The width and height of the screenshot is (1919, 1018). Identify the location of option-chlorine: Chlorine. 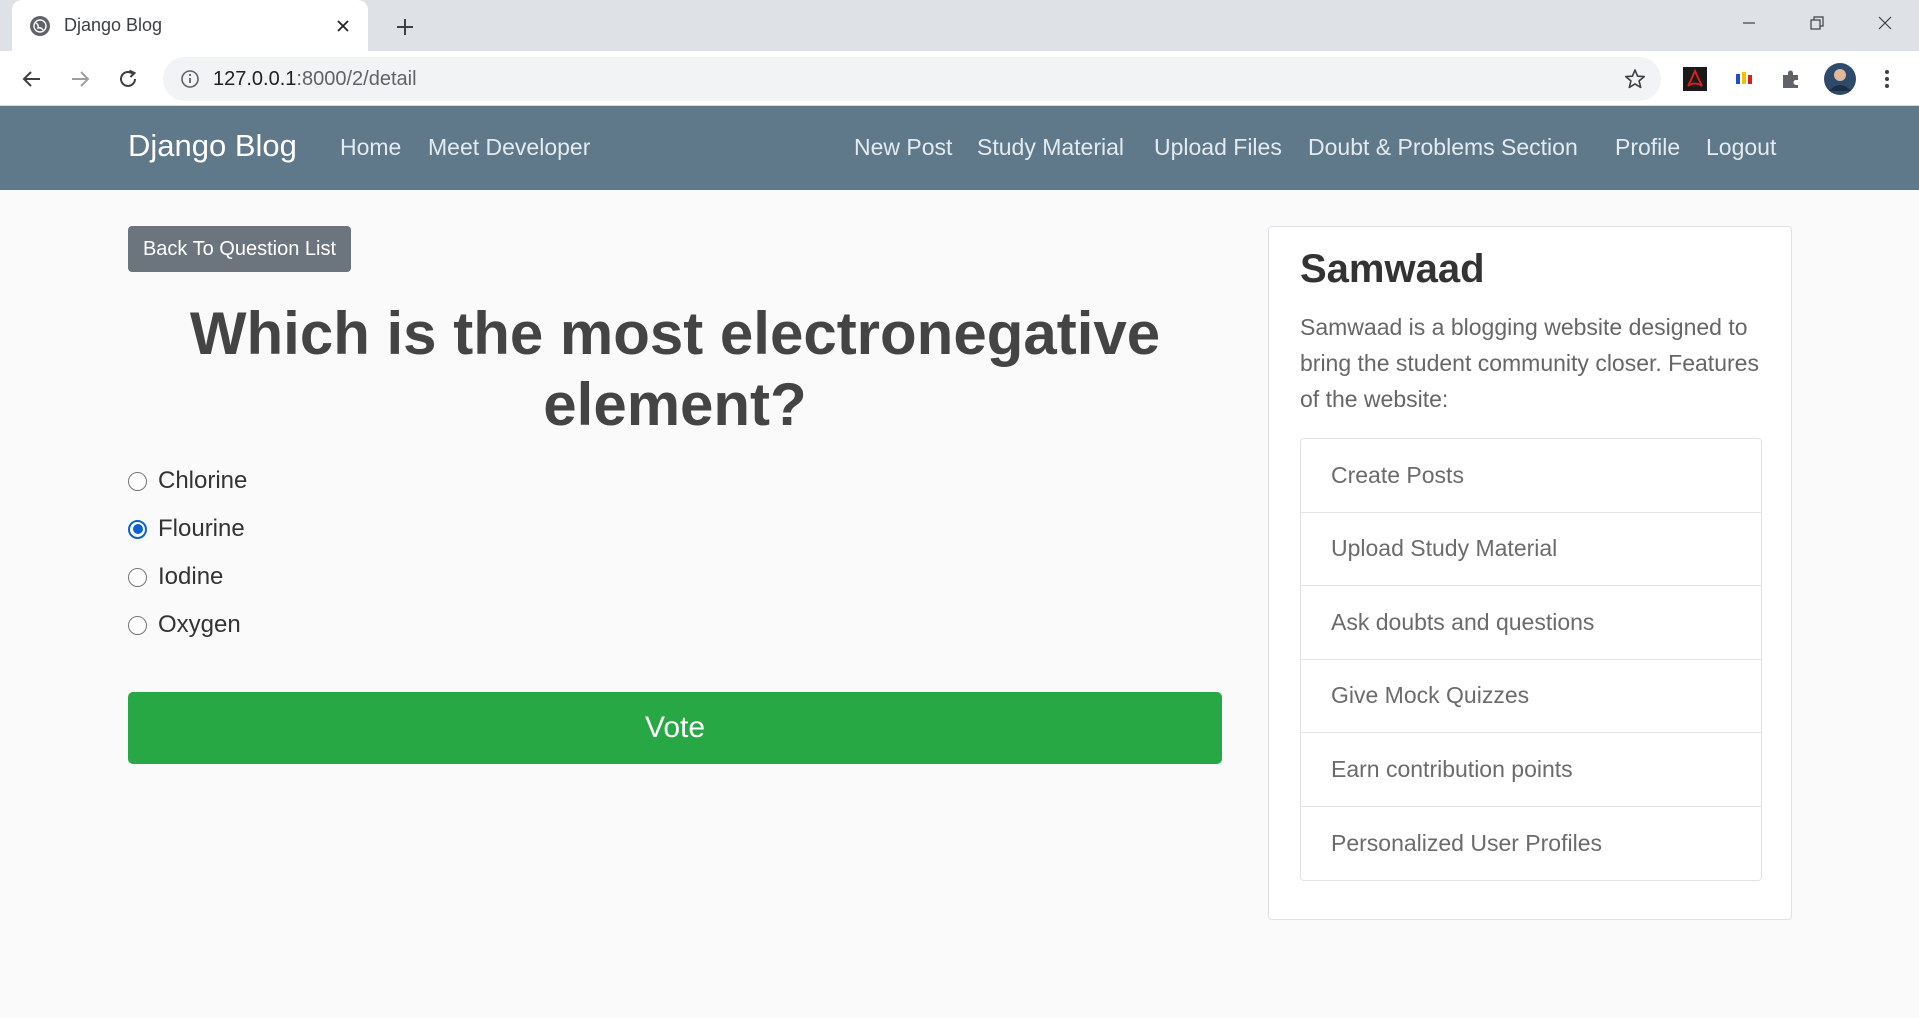
(187, 481).